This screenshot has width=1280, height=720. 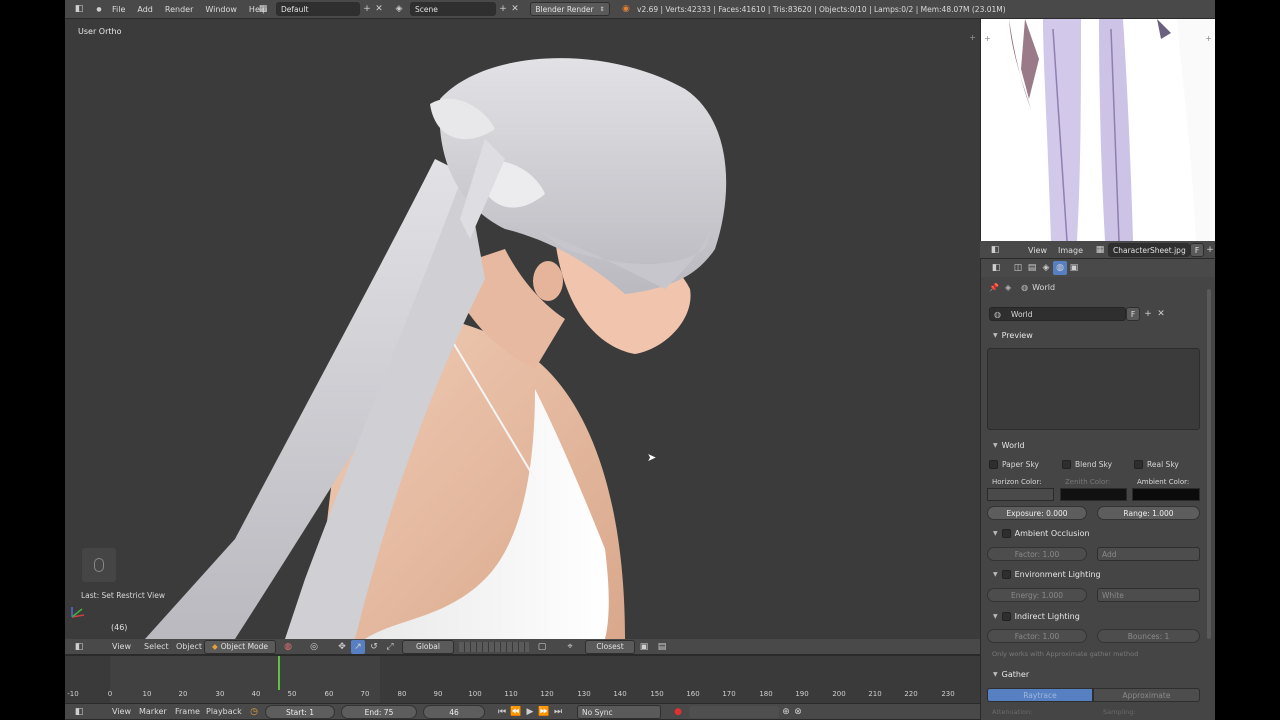 I want to click on properties-scrollbar, so click(x=1209, y=464).